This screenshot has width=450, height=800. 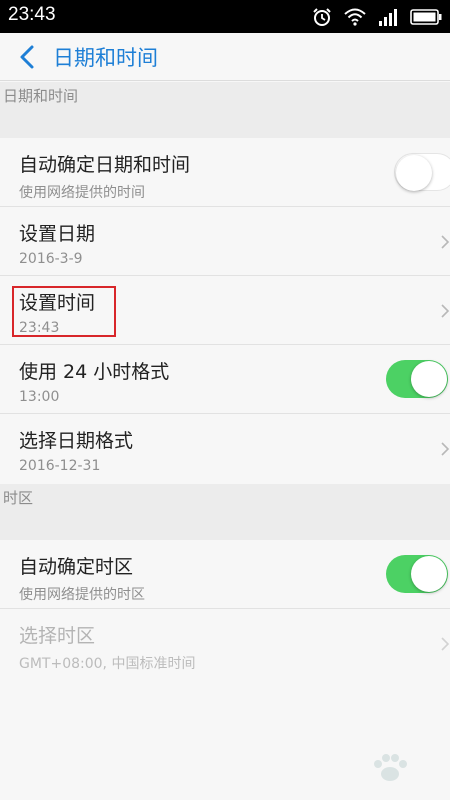 What do you see at coordinates (105, 58) in the screenshot?
I see `page-title: 日期和时间` at bounding box center [105, 58].